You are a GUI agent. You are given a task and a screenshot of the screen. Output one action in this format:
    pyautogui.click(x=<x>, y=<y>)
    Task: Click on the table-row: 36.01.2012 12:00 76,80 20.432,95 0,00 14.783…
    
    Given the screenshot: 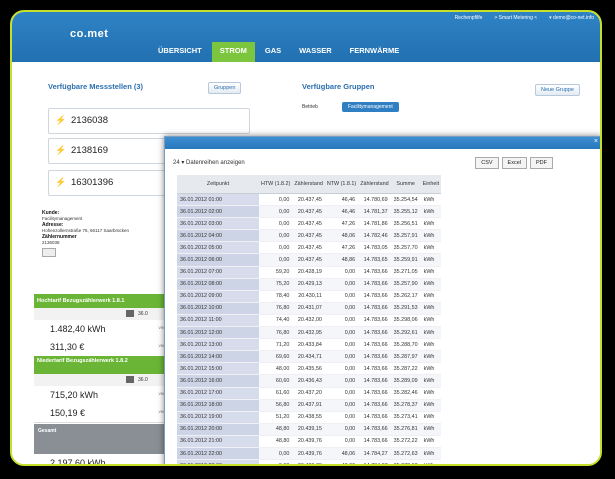 What is the action you would take?
    pyautogui.click(x=309, y=333)
    